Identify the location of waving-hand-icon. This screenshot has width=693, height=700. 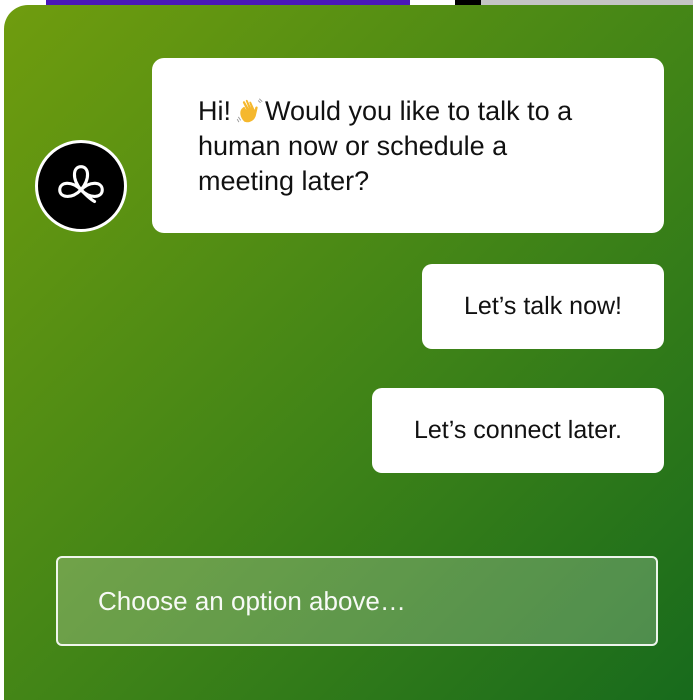
(250, 111).